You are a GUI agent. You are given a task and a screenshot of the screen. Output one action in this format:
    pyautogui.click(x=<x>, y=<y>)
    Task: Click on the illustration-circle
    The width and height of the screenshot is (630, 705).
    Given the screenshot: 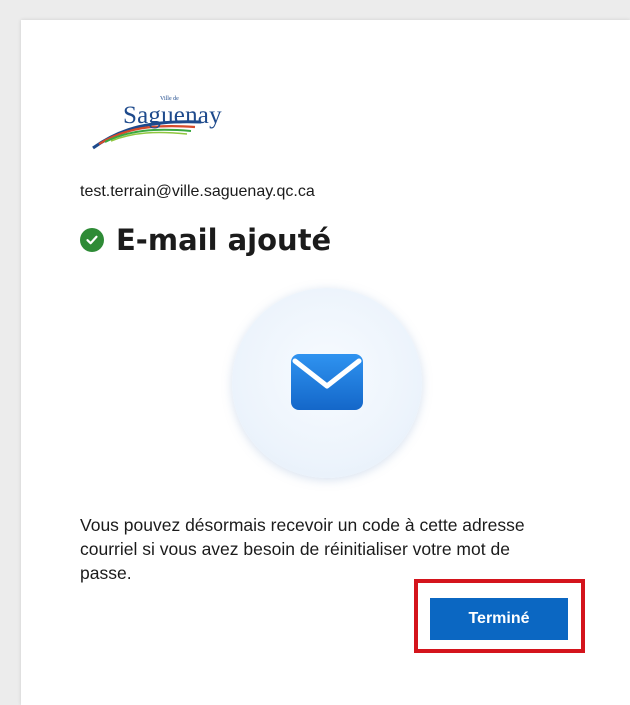 What is the action you would take?
    pyautogui.click(x=327, y=383)
    